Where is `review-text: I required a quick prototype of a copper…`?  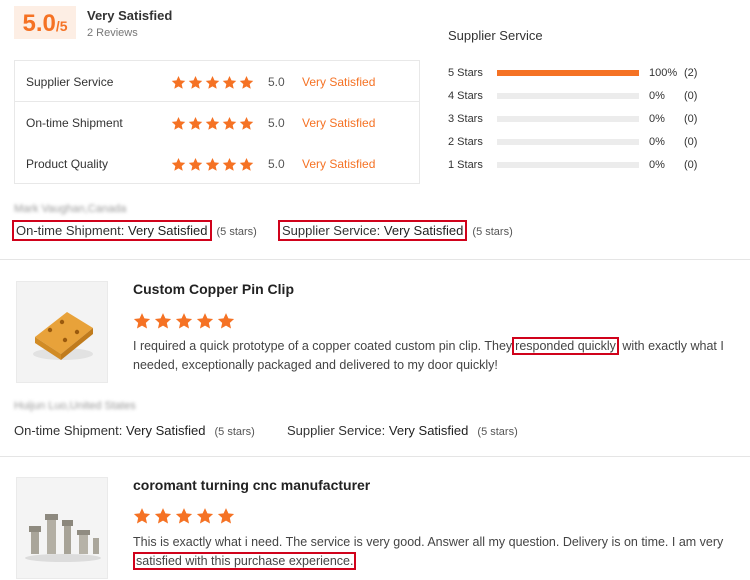 review-text: I required a quick prototype of a copper… is located at coordinates (433, 356).